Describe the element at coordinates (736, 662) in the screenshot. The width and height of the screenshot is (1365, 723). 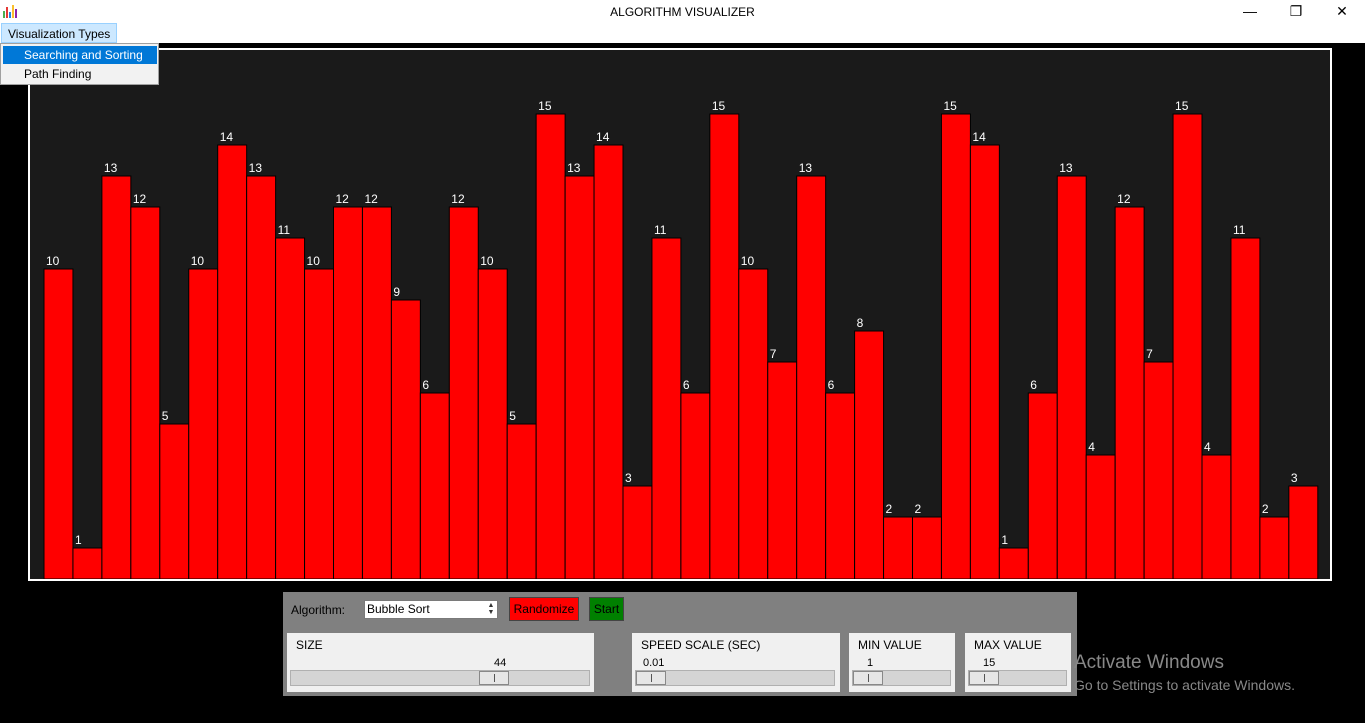
I see `speed-panel: SPEED SCALE (SEC) 0.01` at that location.